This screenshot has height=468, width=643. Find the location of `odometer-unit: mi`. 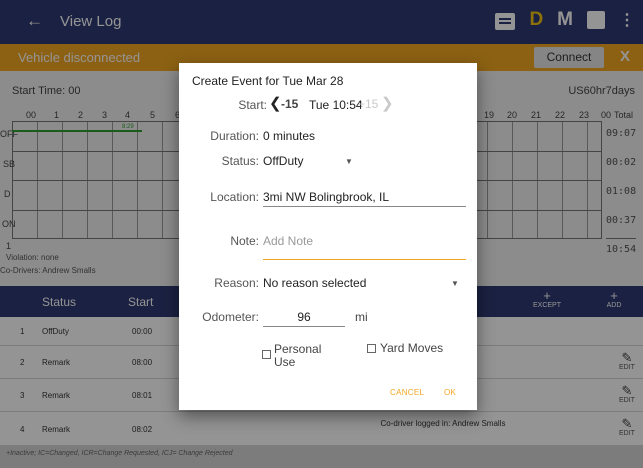

odometer-unit: mi is located at coordinates (361, 317).